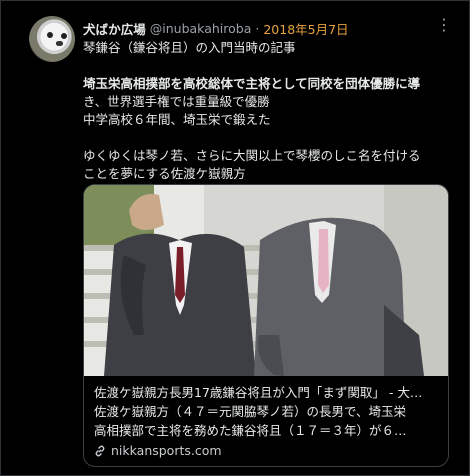 This screenshot has height=476, width=470. Describe the element at coordinates (201, 28) in the screenshot. I see `author-handle: @inubakahiroba` at that location.